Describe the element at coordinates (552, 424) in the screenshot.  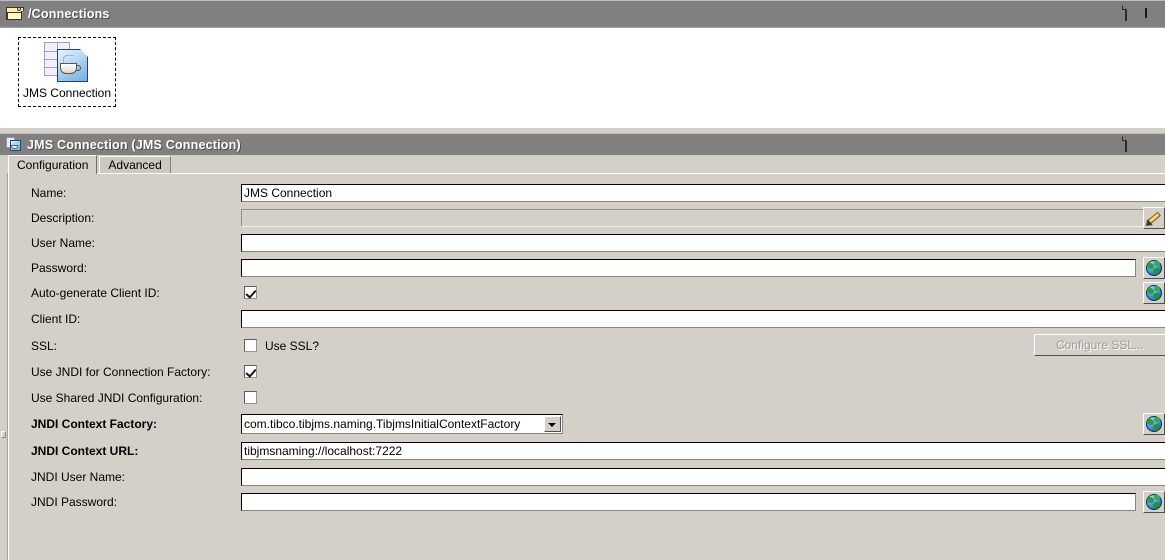
I see `chevron-down-icon` at that location.